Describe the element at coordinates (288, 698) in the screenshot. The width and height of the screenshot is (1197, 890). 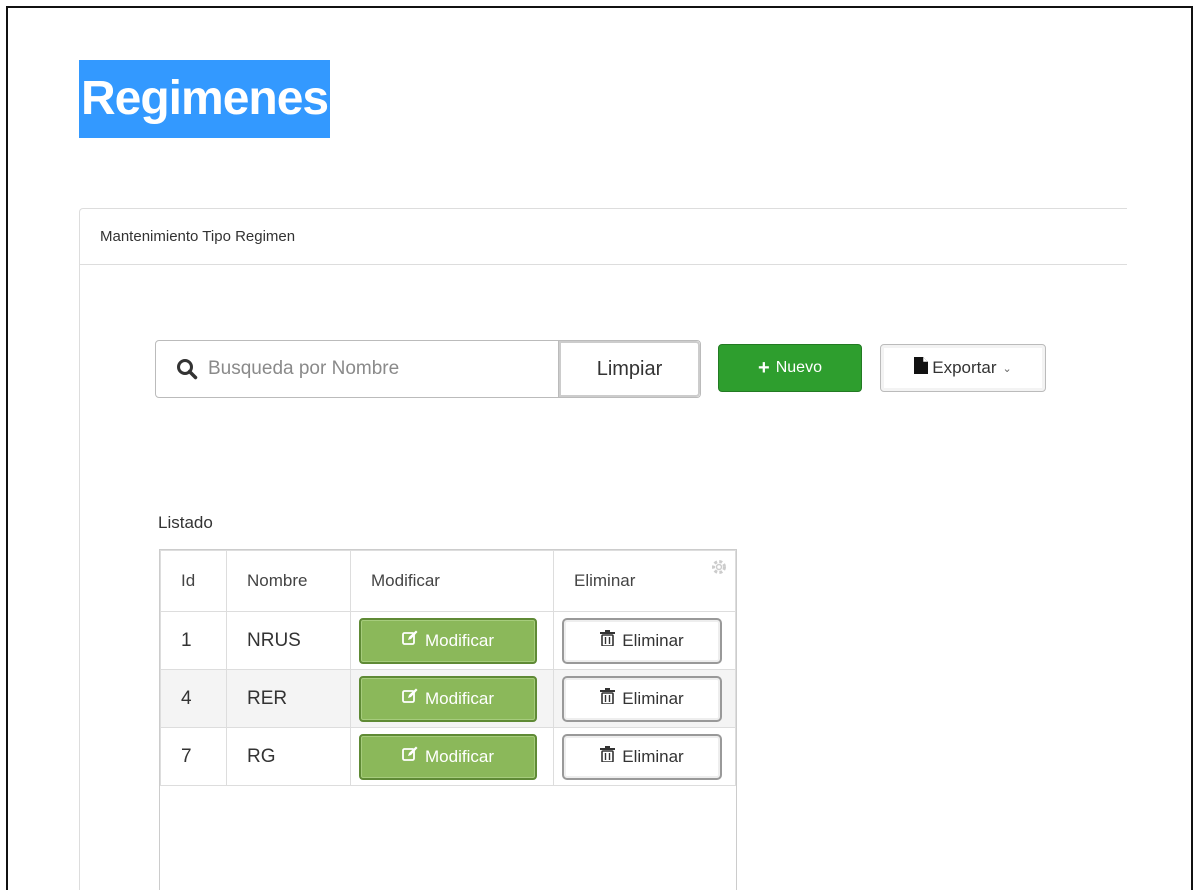
I see `cell-name: RER` at that location.